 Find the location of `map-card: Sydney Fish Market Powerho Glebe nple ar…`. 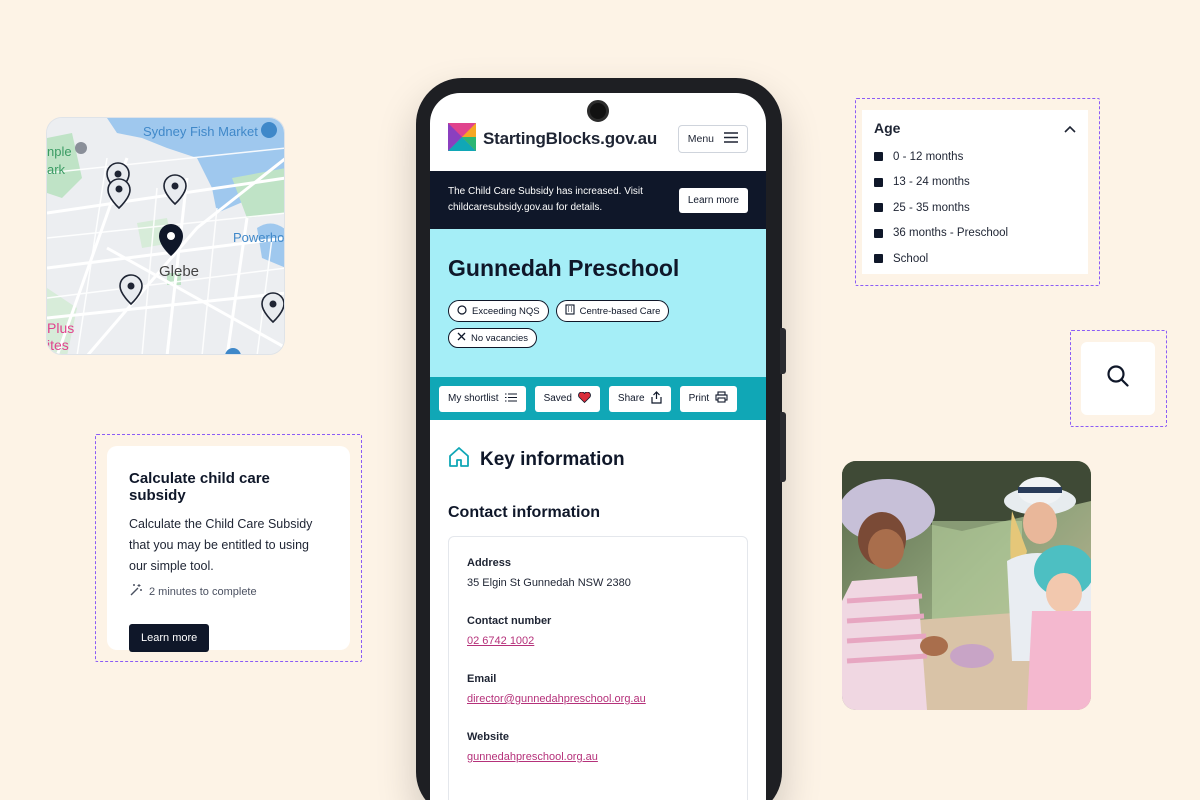

map-card: Sydney Fish Market Powerho Glebe nple ar… is located at coordinates (165, 236).